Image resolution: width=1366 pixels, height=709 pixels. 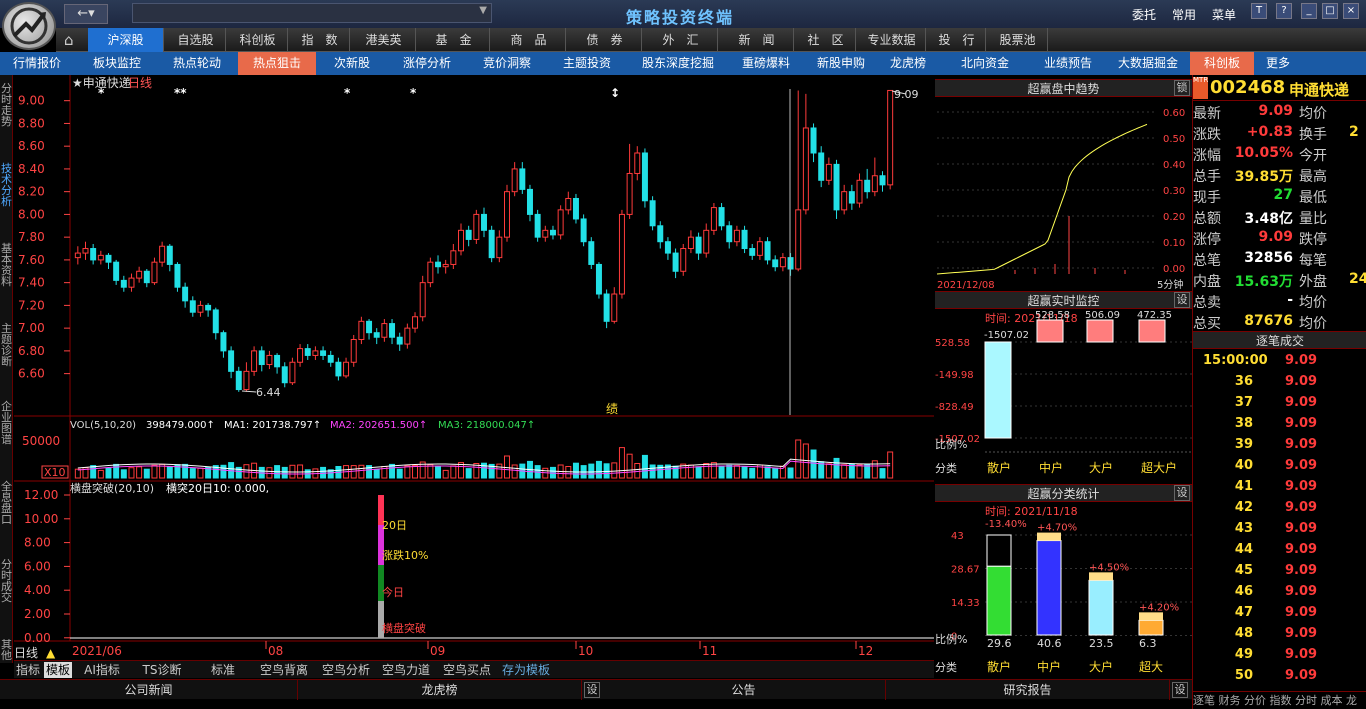 I want to click on func-tab-12: 北向资金, so click(x=985, y=63).